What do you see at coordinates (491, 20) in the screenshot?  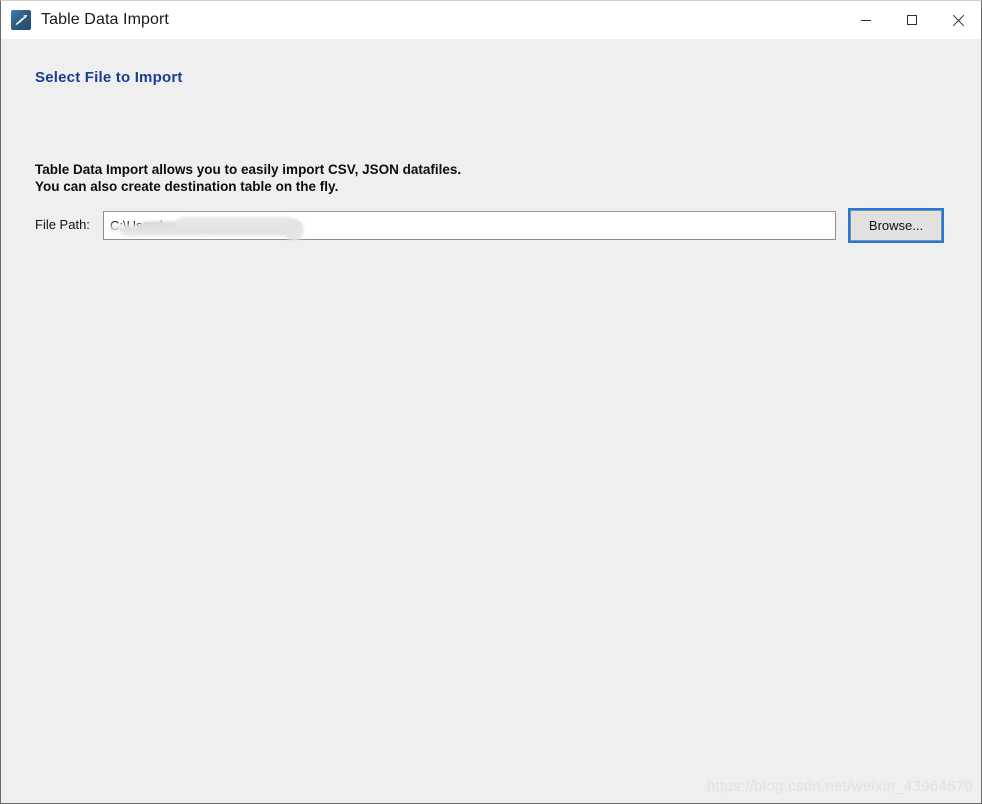 I see `title-bar: Table Data Import` at bounding box center [491, 20].